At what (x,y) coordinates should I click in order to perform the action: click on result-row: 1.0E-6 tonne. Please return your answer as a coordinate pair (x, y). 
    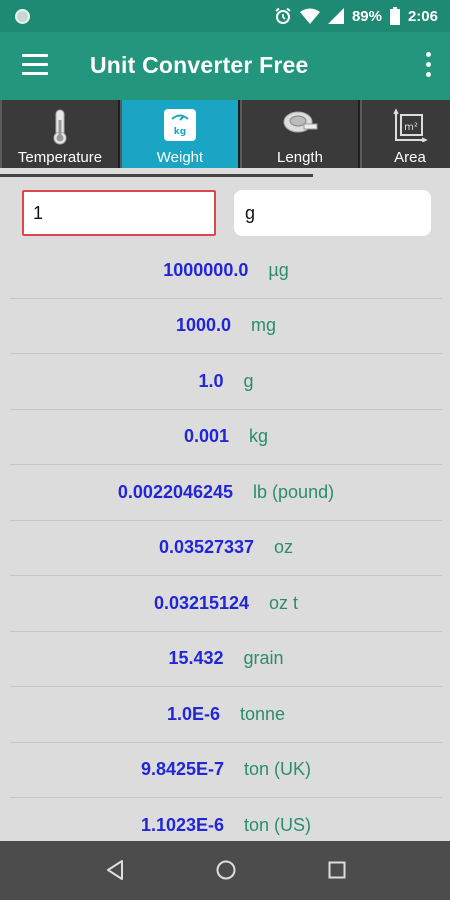
    Looking at the image, I should click on (226, 715).